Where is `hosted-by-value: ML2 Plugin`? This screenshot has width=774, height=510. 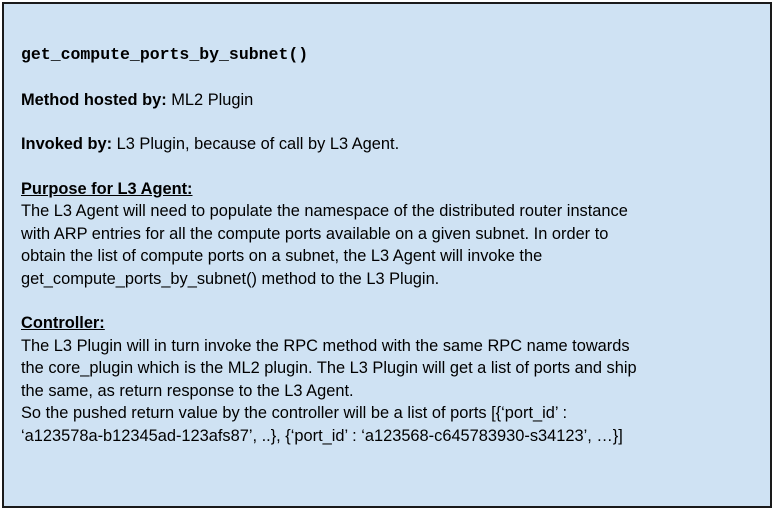 hosted-by-value: ML2 Plugin is located at coordinates (212, 99).